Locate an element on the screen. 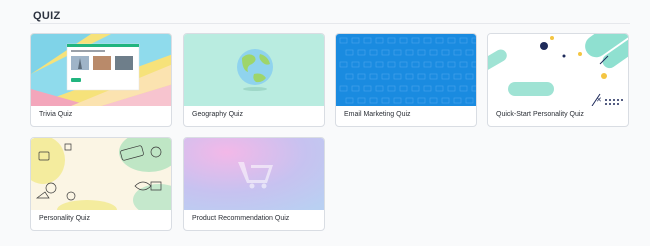  abstract-shapes-thumbnail: ✕ is located at coordinates (558, 70).